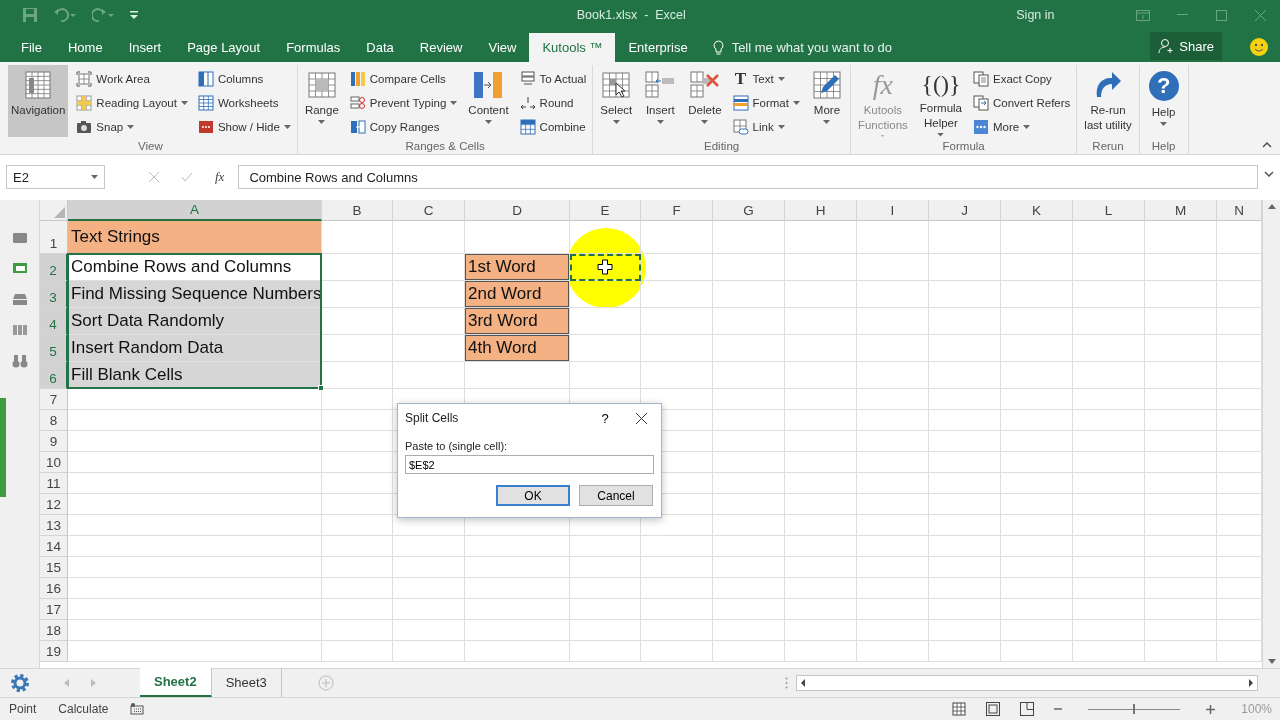 The image size is (1280, 720). I want to click on column-header: D, so click(517, 210).